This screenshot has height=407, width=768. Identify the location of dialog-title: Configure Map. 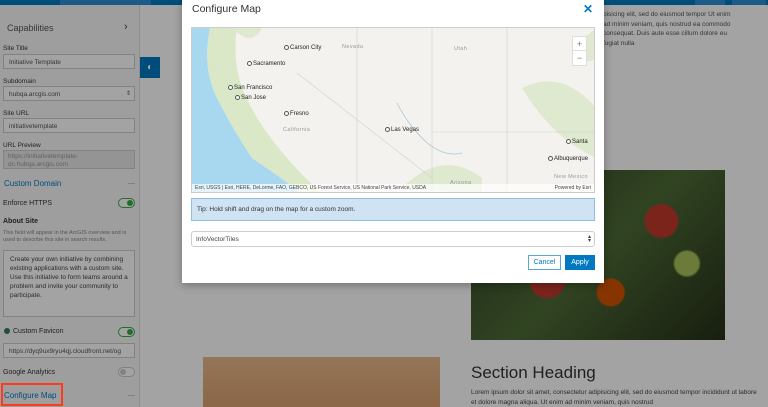
(226, 9).